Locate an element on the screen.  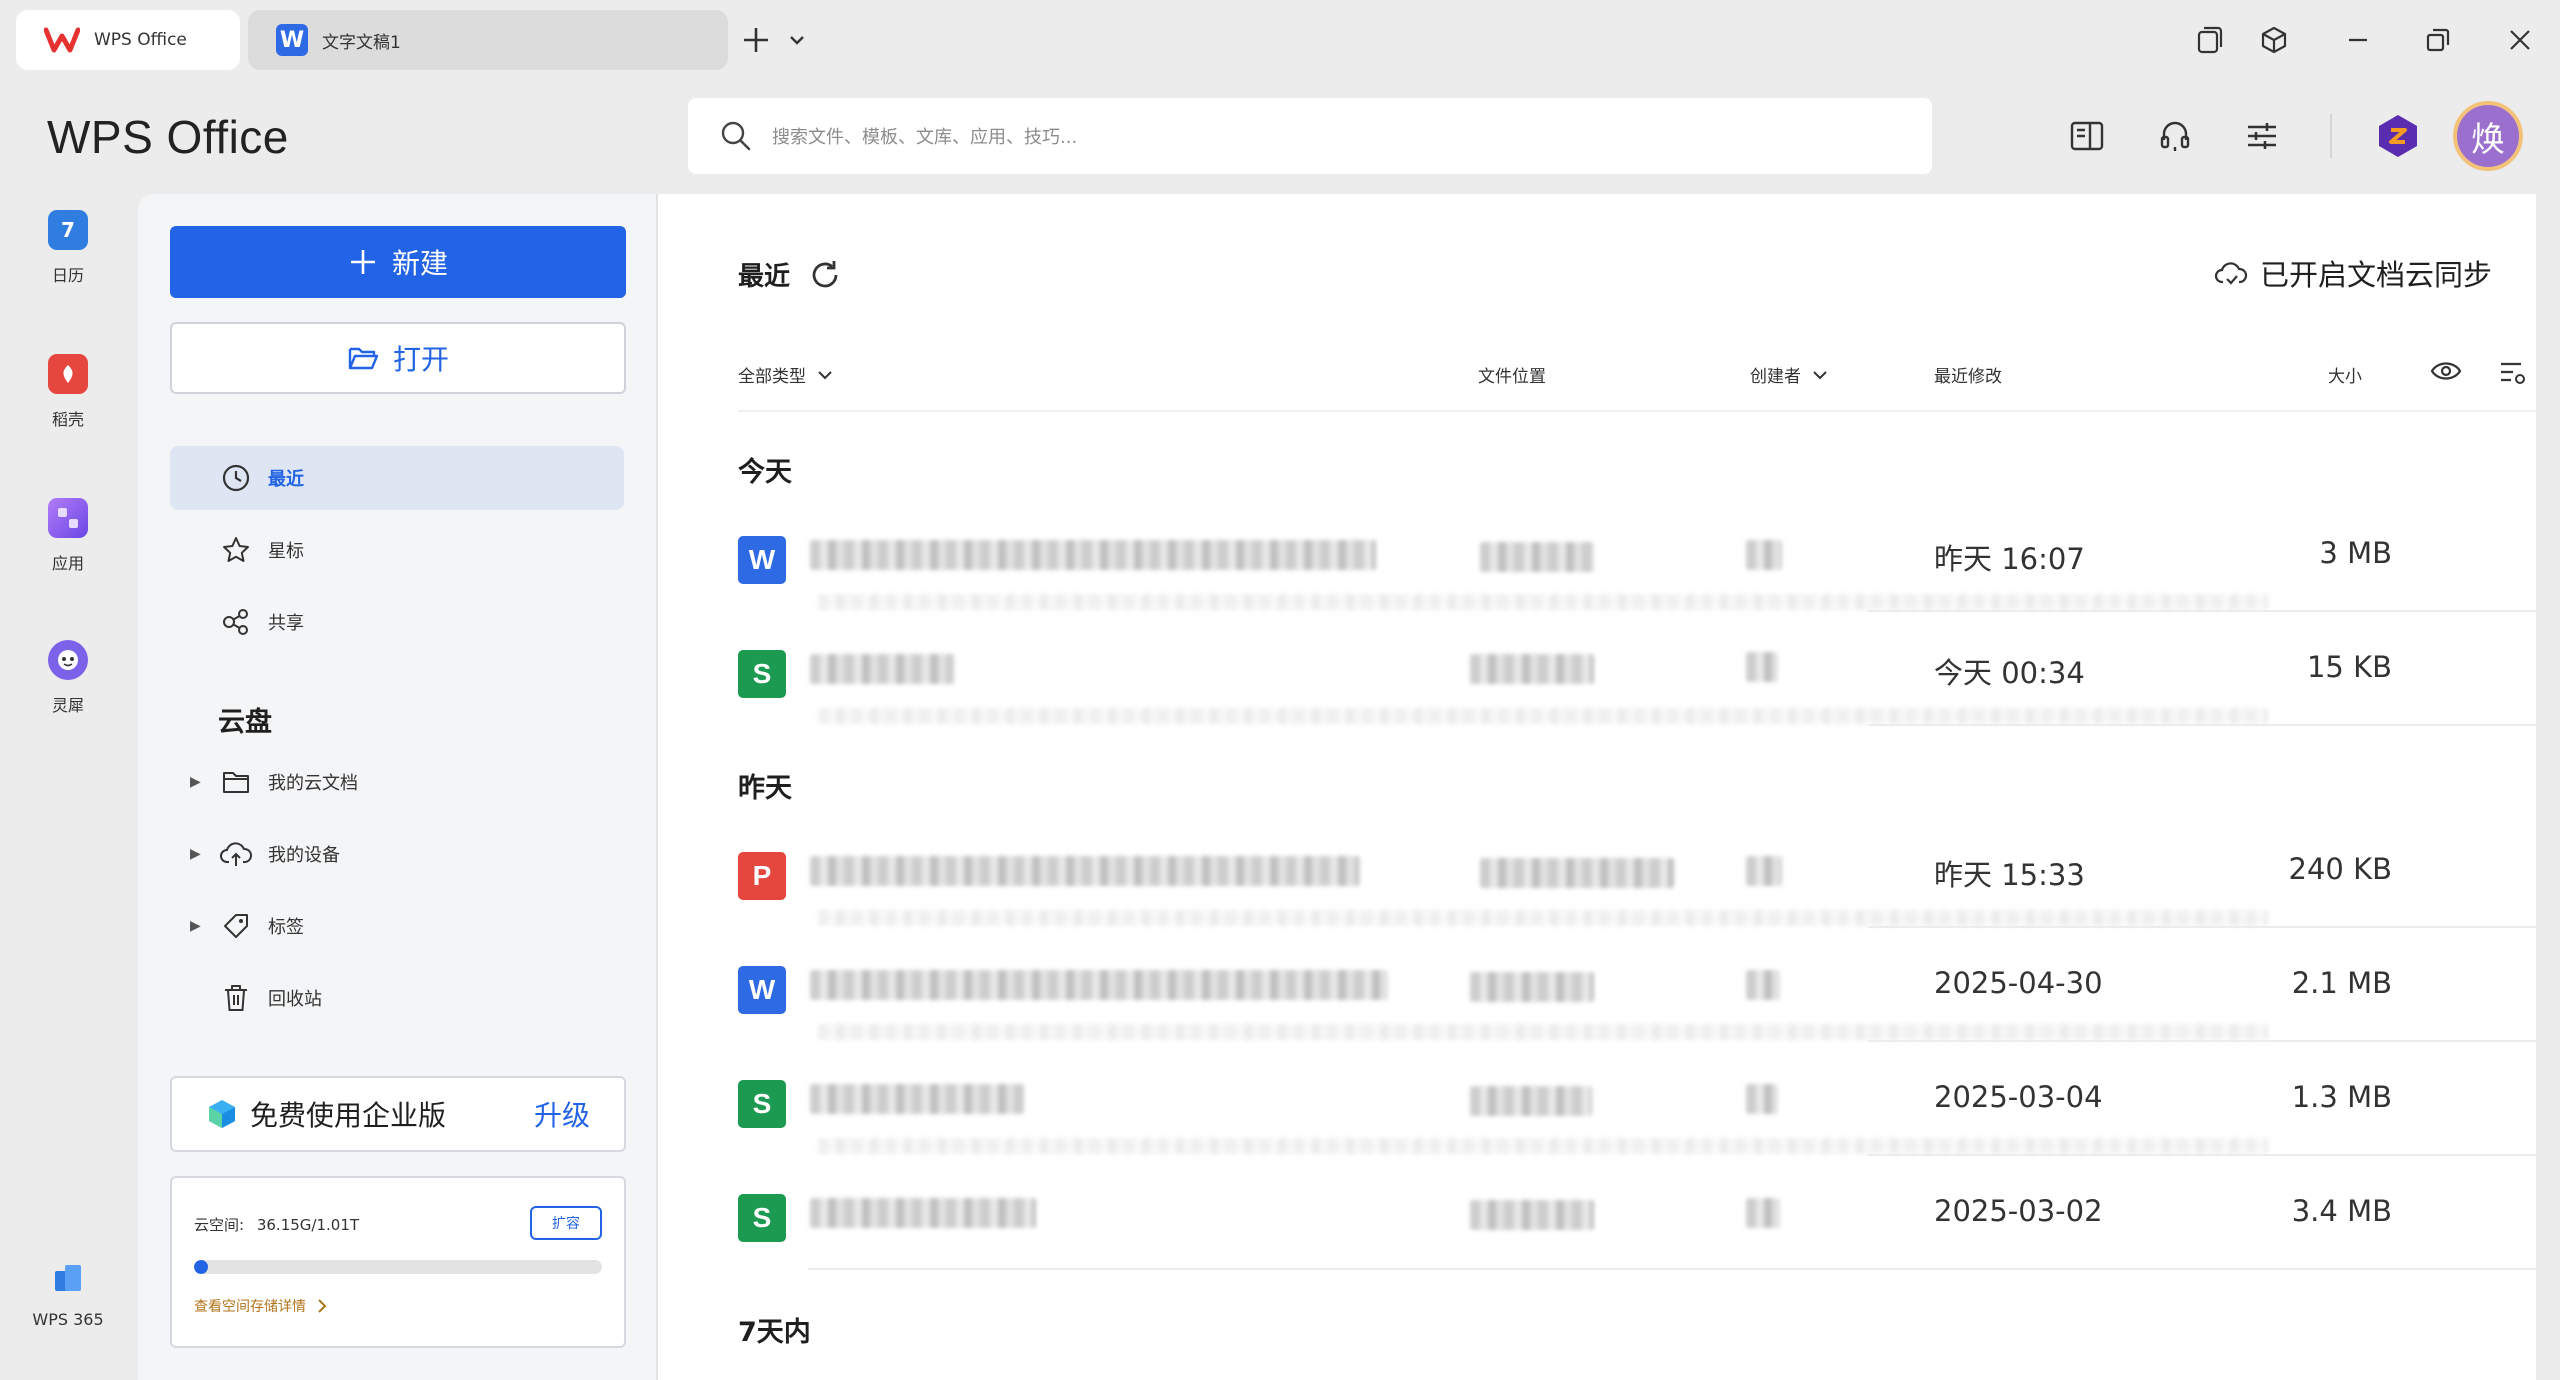
filter-creator: 创建者 is located at coordinates (1789, 374).